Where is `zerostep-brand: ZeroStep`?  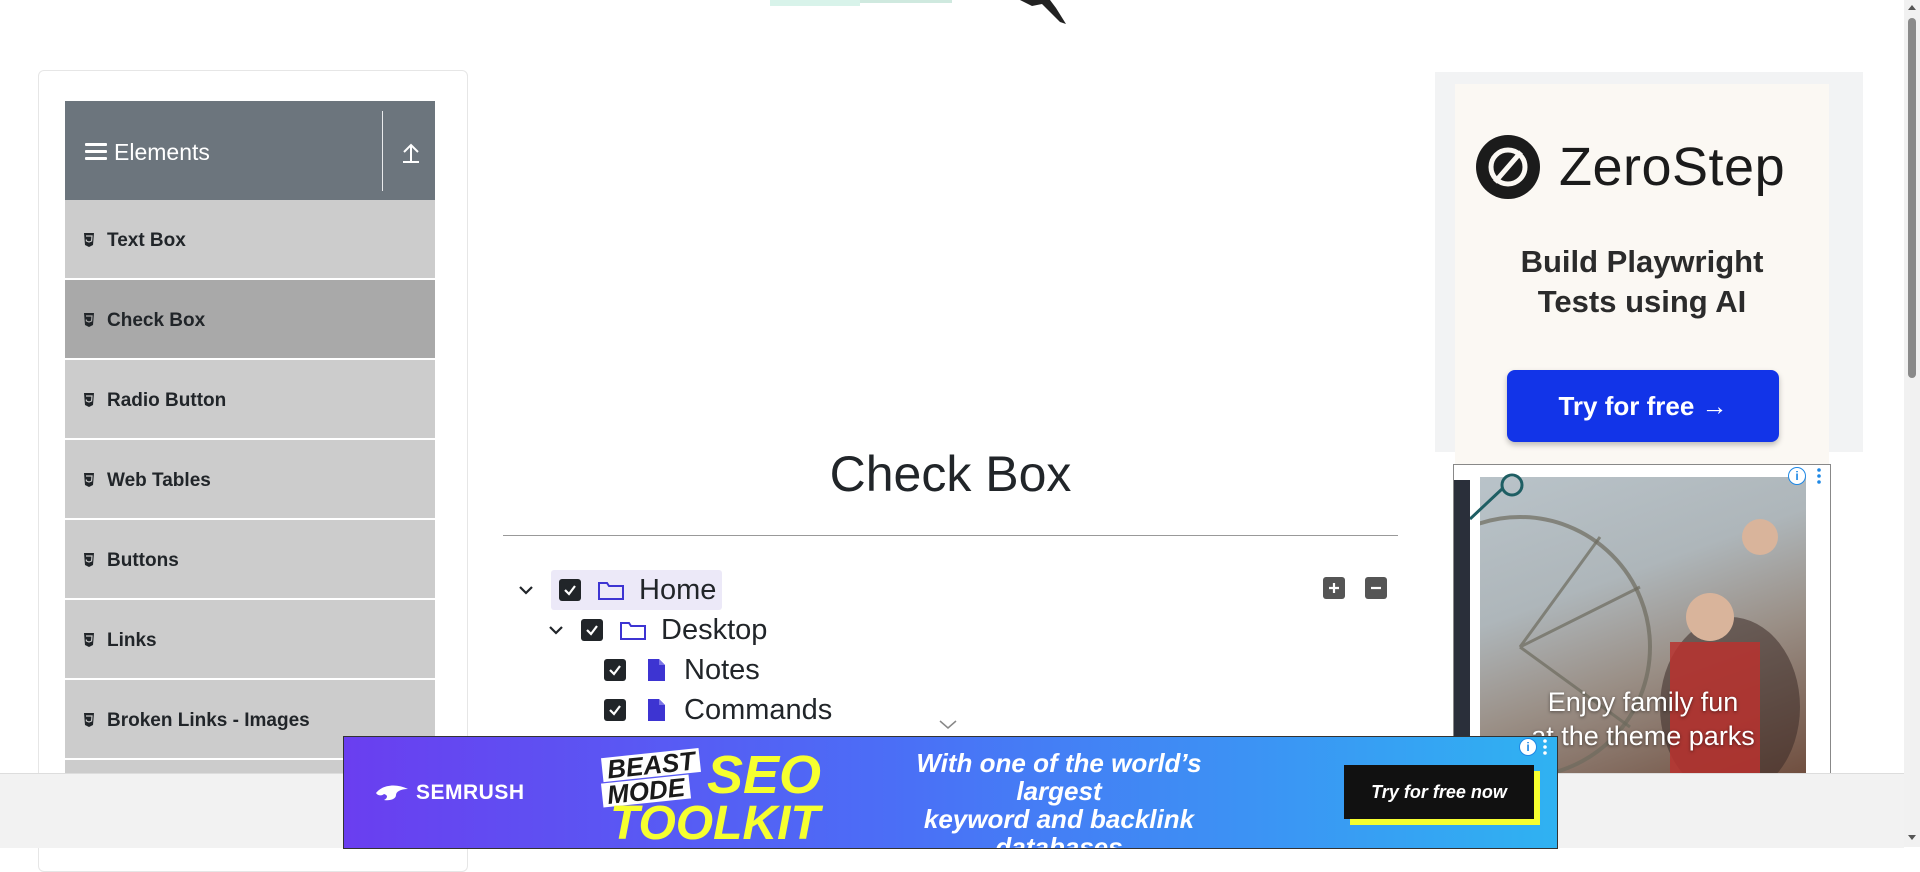 zerostep-brand: ZeroStep is located at coordinates (1672, 167).